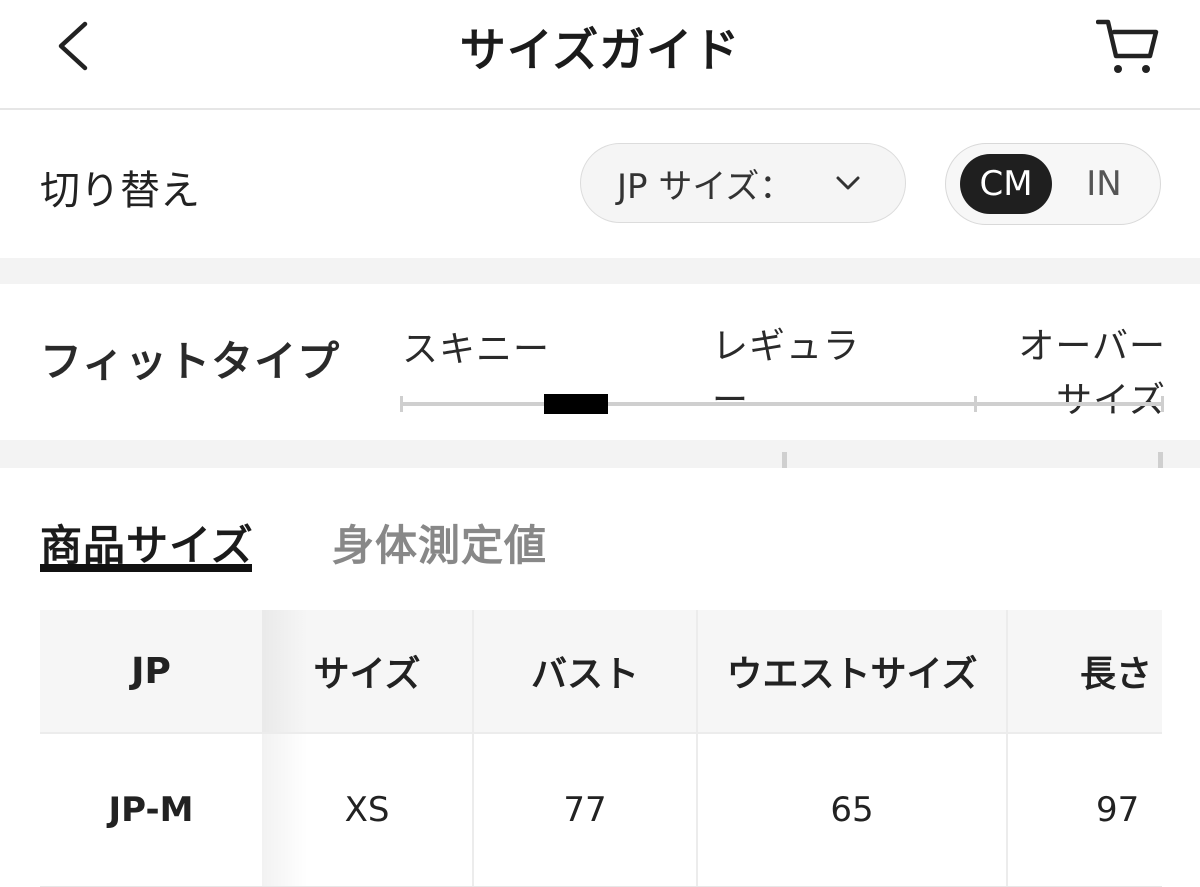 This screenshot has width=1200, height=887. Describe the element at coordinates (782, 404) in the screenshot. I see `fit-scale-track` at that location.